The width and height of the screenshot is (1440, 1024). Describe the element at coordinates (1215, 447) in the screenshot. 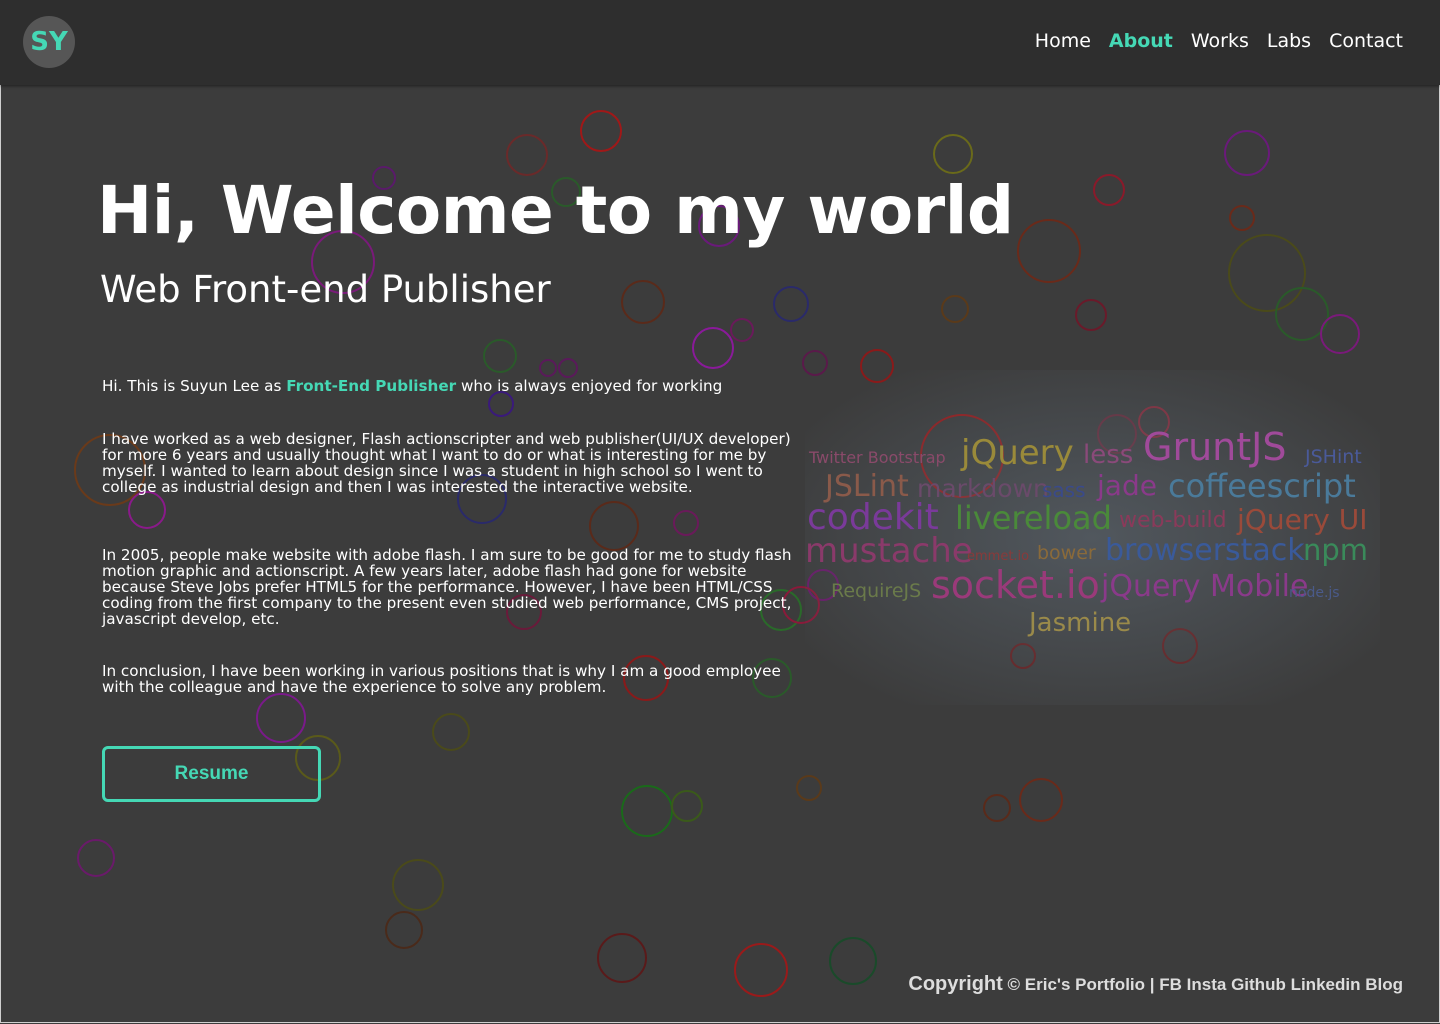

I see `skill-word: GruntJS` at that location.